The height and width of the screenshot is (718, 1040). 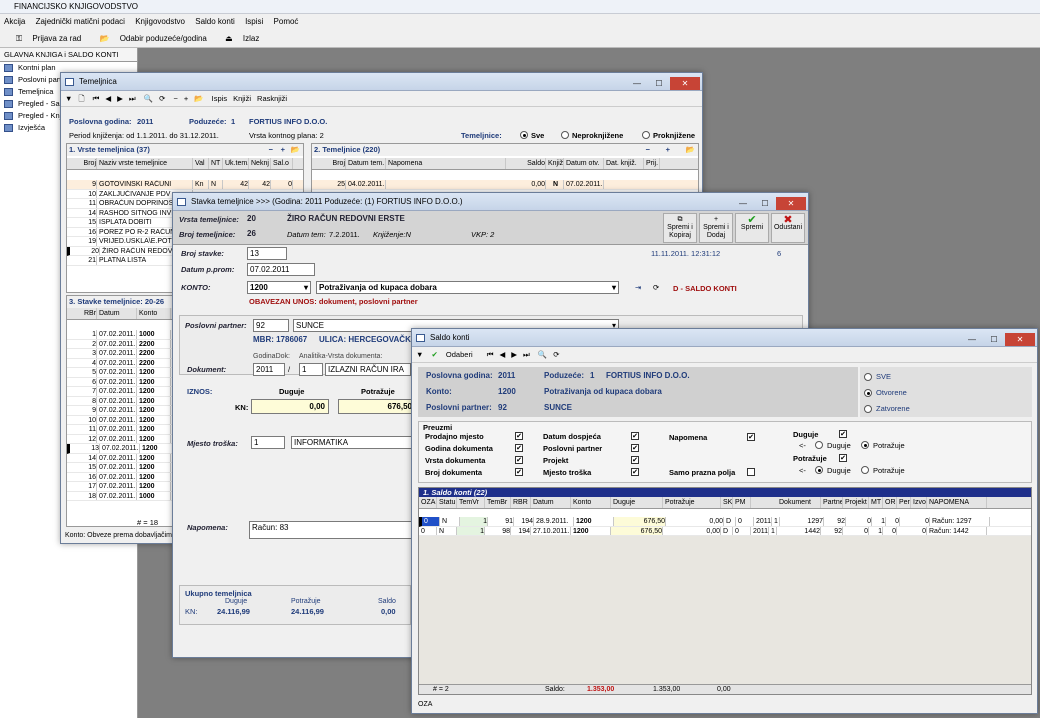 I want to click on table-row: 9 GOTOVINSKI RAČUNI Kn N 42 42 0, so click(x=185, y=185).